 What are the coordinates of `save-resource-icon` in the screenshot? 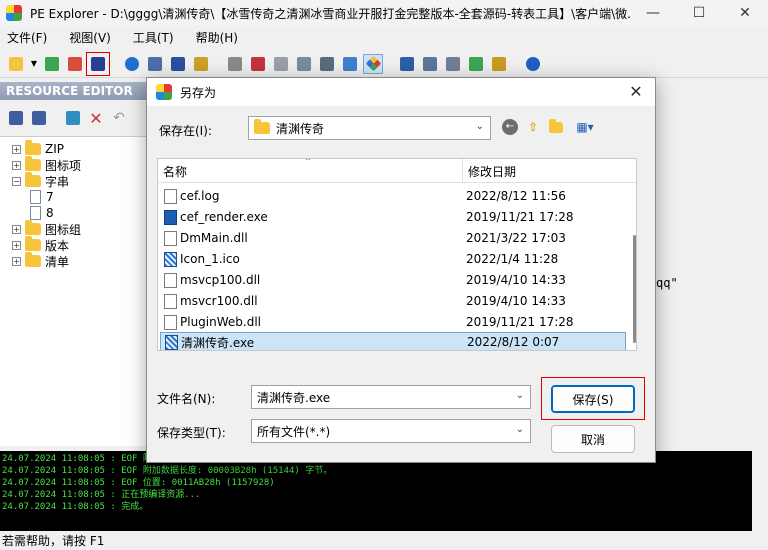 It's located at (39, 118).